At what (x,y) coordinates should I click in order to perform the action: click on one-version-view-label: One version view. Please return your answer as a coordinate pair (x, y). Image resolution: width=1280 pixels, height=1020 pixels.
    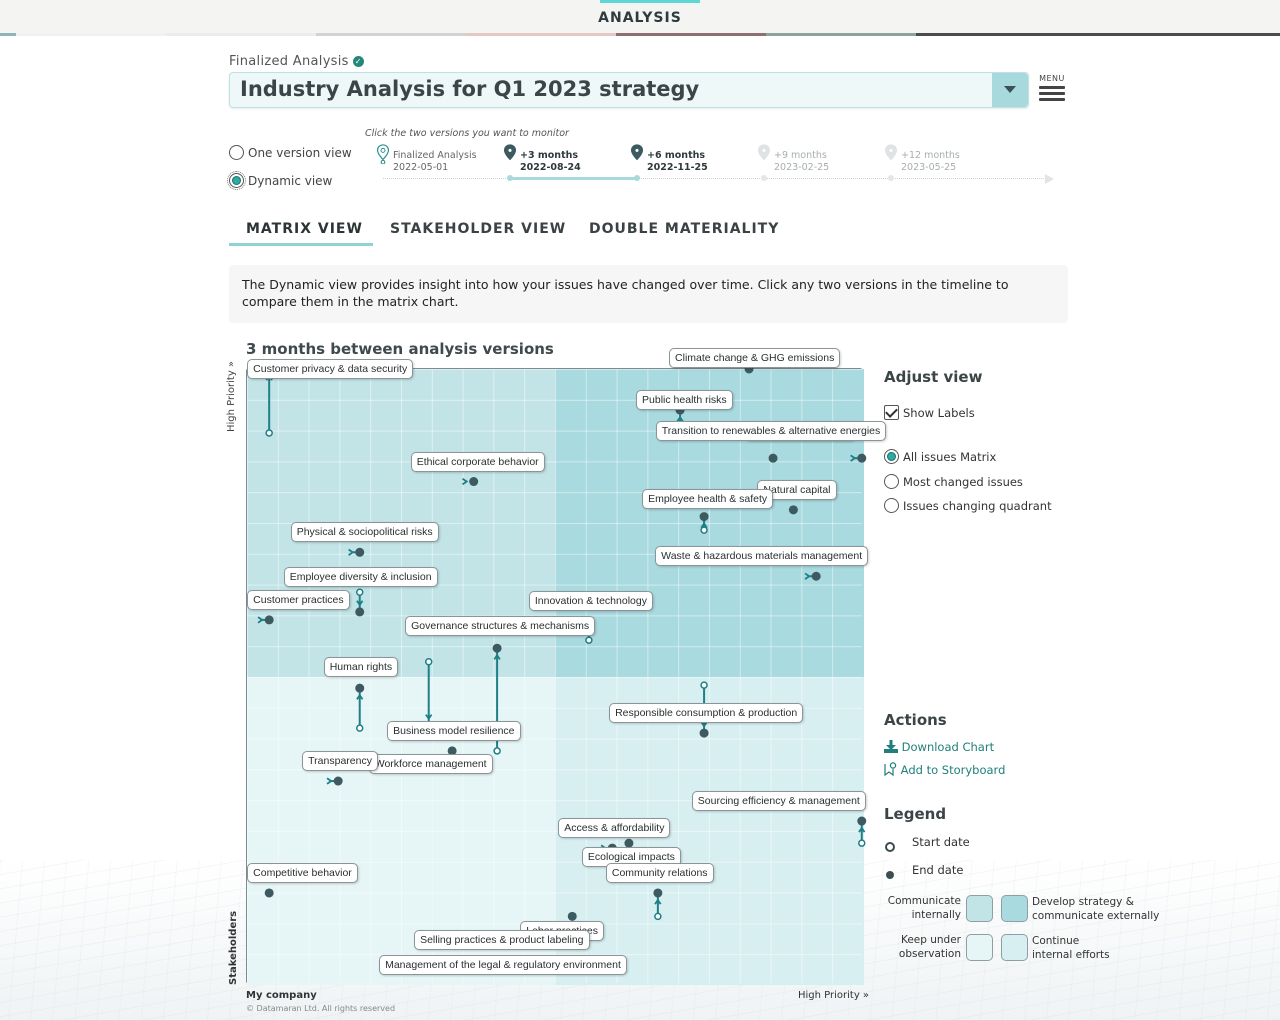
    Looking at the image, I should click on (300, 152).